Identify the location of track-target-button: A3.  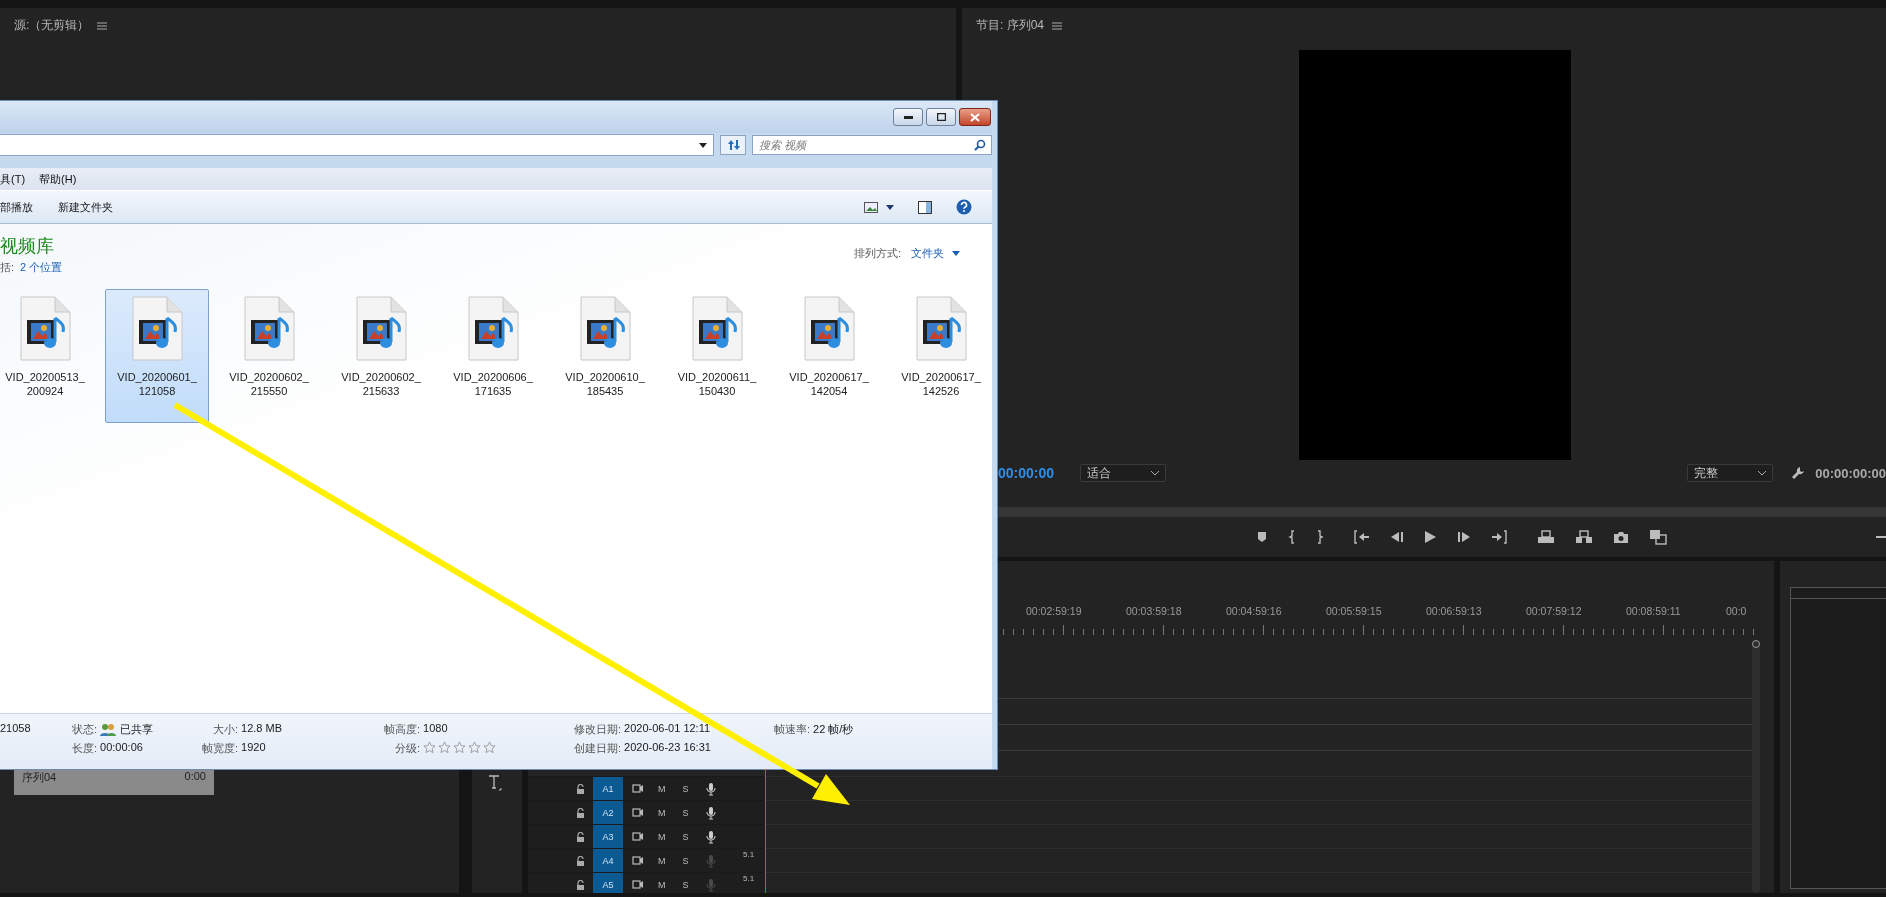
(608, 836).